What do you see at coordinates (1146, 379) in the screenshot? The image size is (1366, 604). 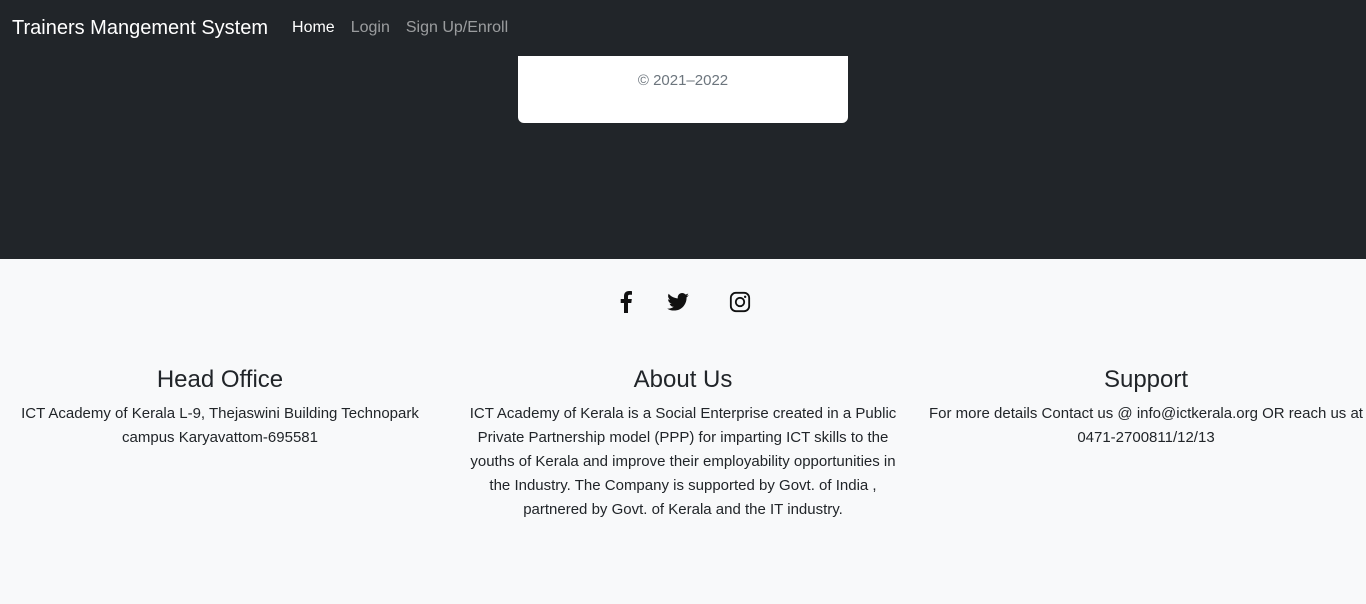 I see `support-title: Support` at bounding box center [1146, 379].